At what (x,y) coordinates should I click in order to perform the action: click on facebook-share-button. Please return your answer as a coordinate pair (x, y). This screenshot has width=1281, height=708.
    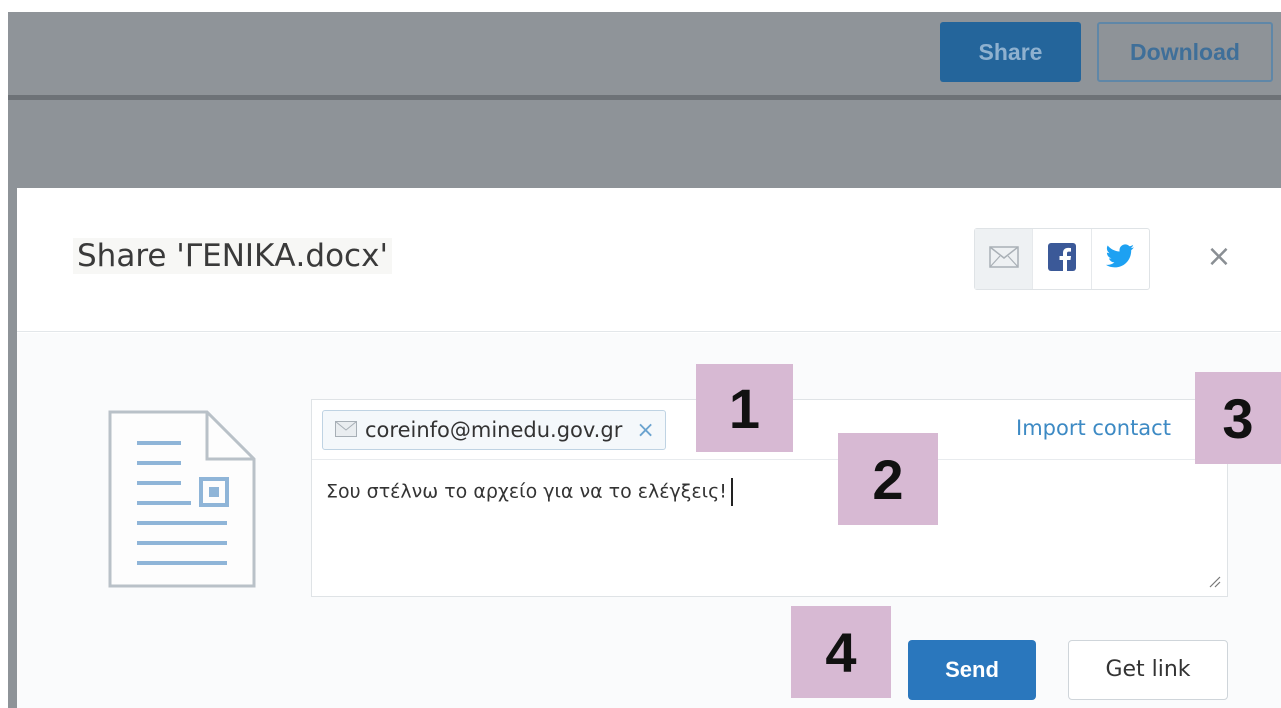
    Looking at the image, I should click on (1062, 259).